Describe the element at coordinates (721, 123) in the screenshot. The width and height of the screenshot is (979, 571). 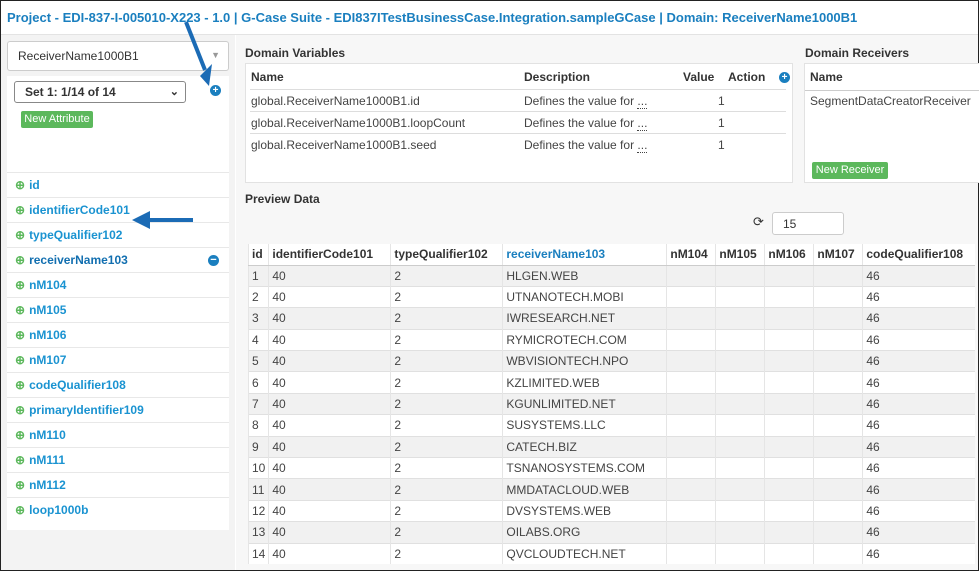
I see `variable-value: 1` at that location.